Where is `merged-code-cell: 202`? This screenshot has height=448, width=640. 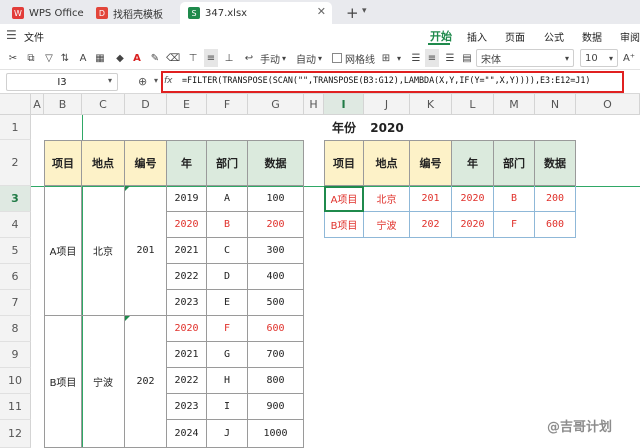 merged-code-cell: 202 is located at coordinates (146, 382).